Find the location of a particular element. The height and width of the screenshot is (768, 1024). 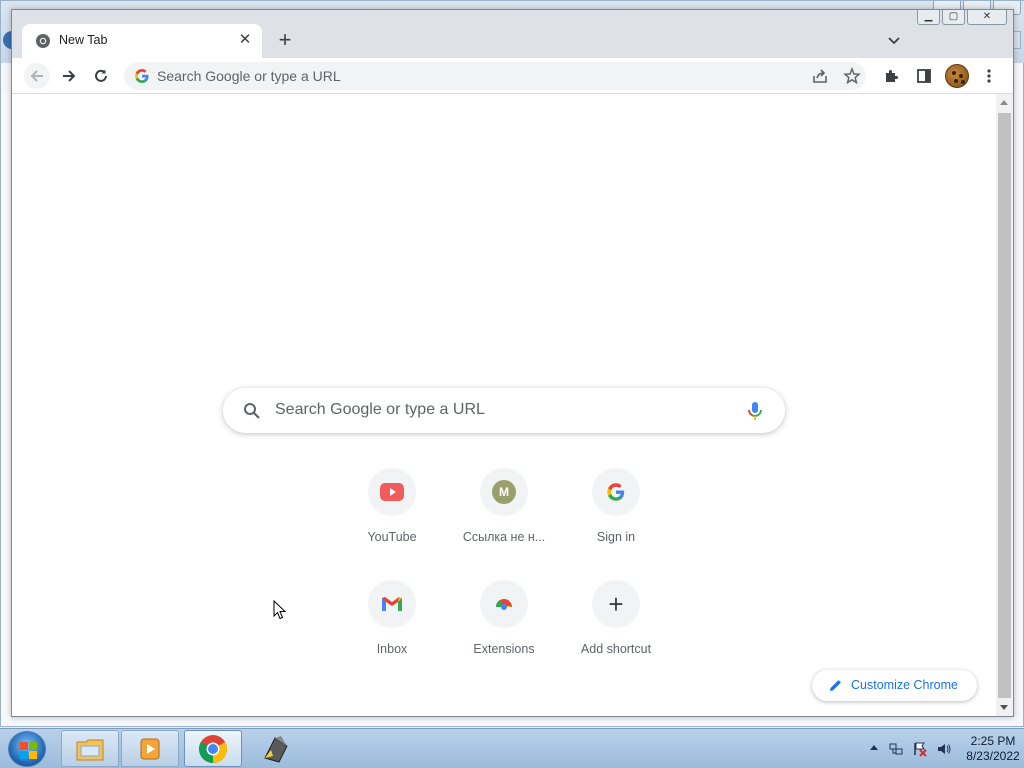

scroll-thumb is located at coordinates (1004, 405).